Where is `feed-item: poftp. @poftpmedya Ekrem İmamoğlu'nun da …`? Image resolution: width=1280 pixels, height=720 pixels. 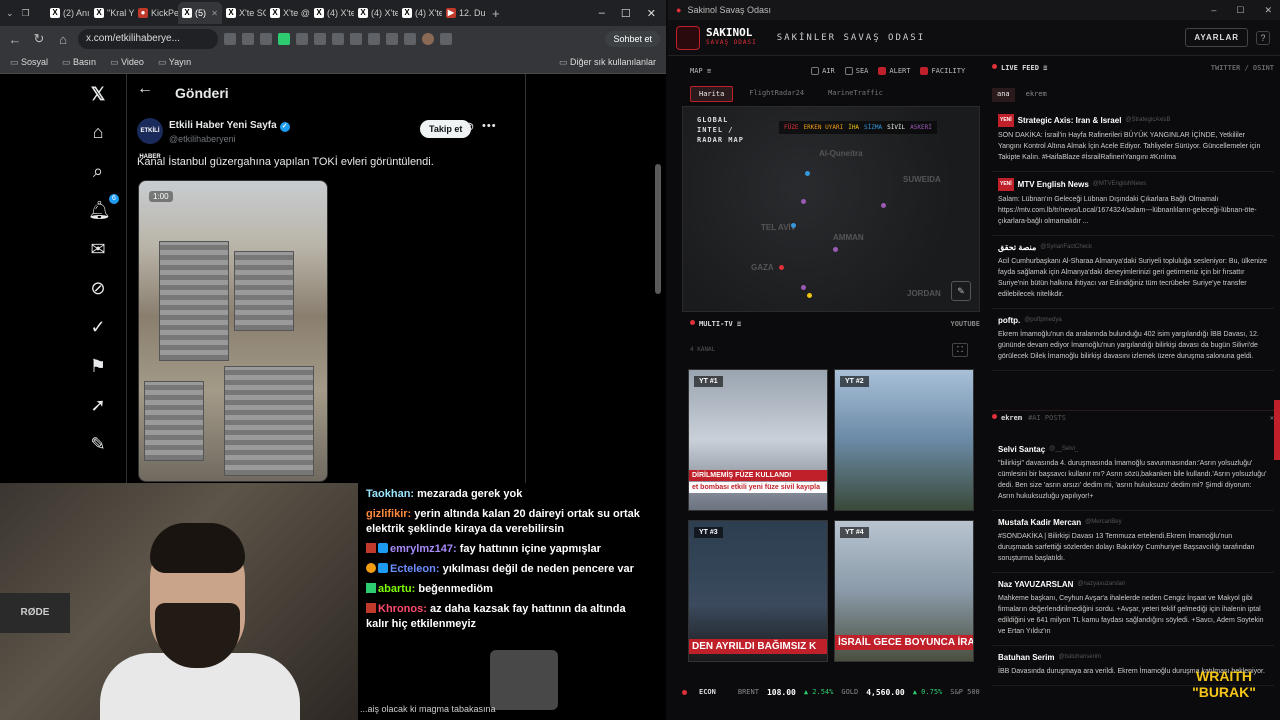 feed-item: poftp. @poftpmedya Ekrem İmamoğlu'nun da … is located at coordinates (1133, 340).